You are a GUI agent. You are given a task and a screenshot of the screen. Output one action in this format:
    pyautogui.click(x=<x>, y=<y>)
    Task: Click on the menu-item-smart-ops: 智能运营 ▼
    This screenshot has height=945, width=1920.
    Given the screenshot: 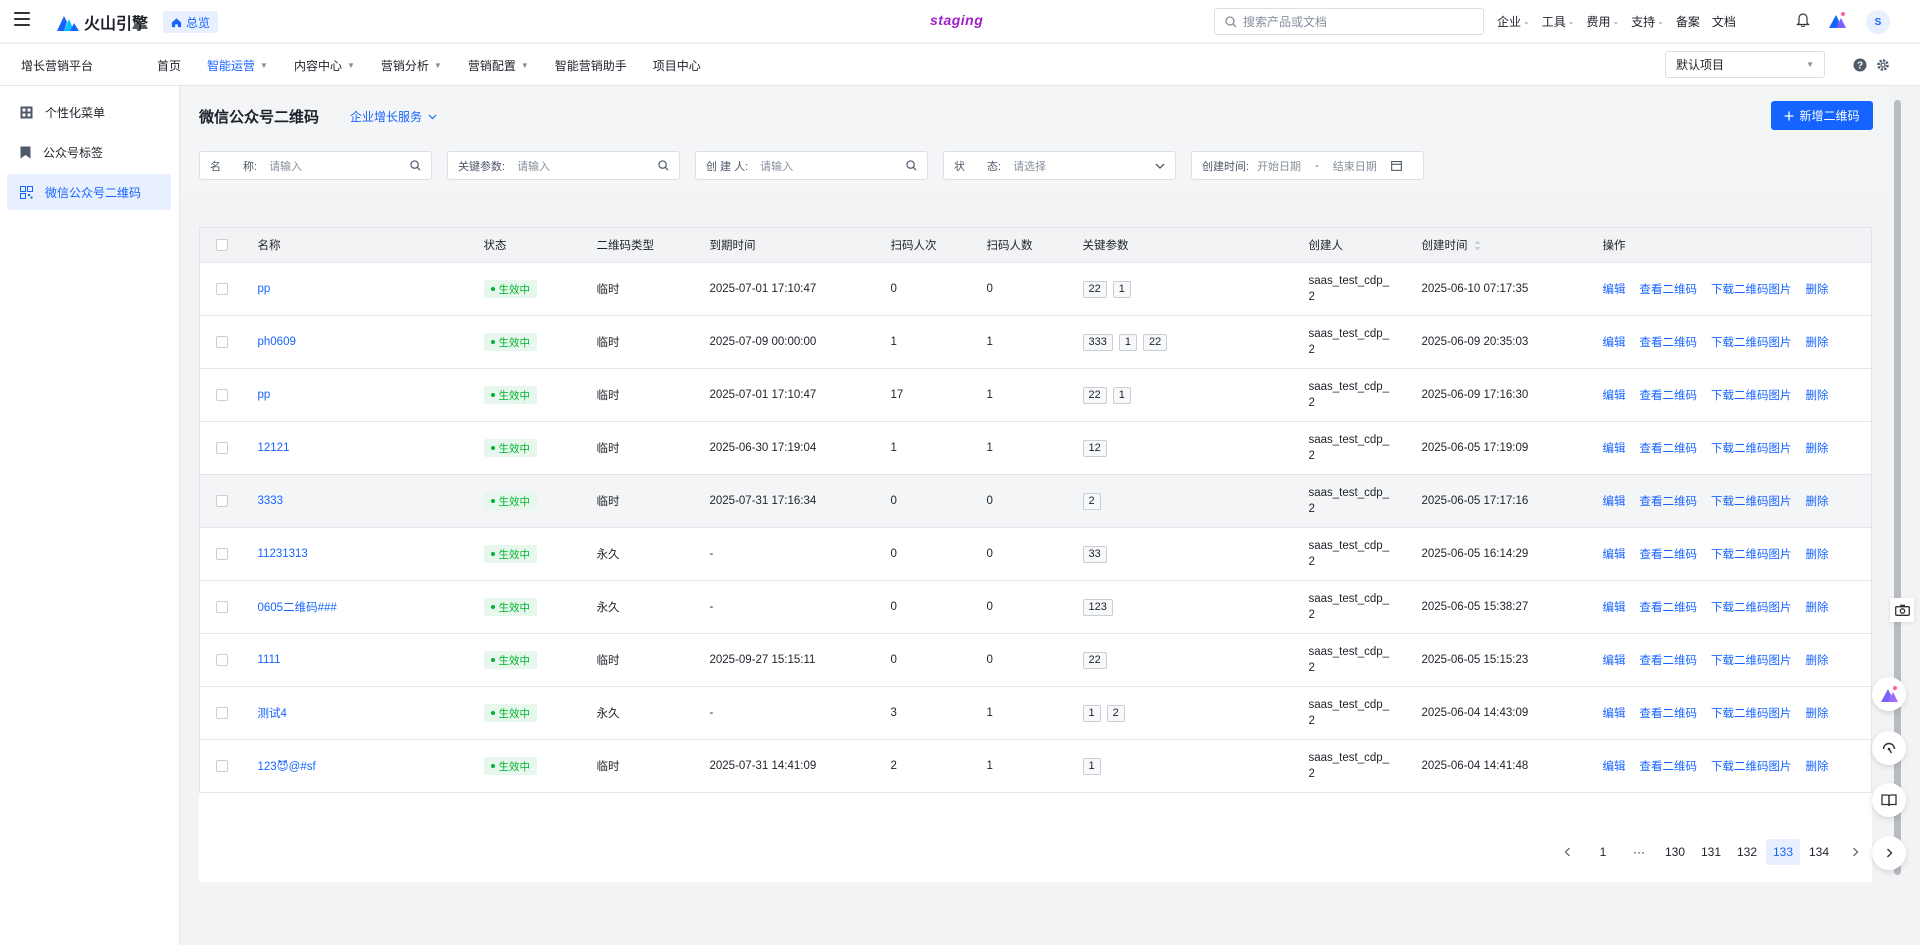 What is the action you would take?
    pyautogui.click(x=237, y=65)
    